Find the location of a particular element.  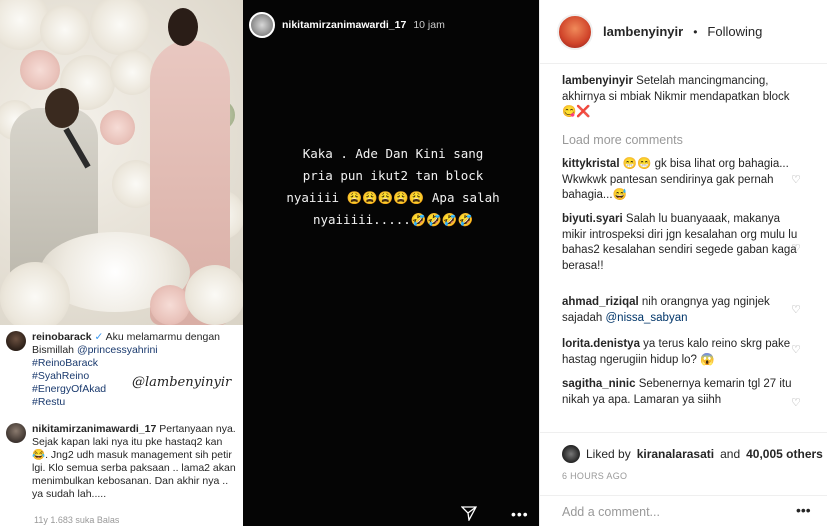

hashtag-link: #ReinoBarack is located at coordinates (134, 363).